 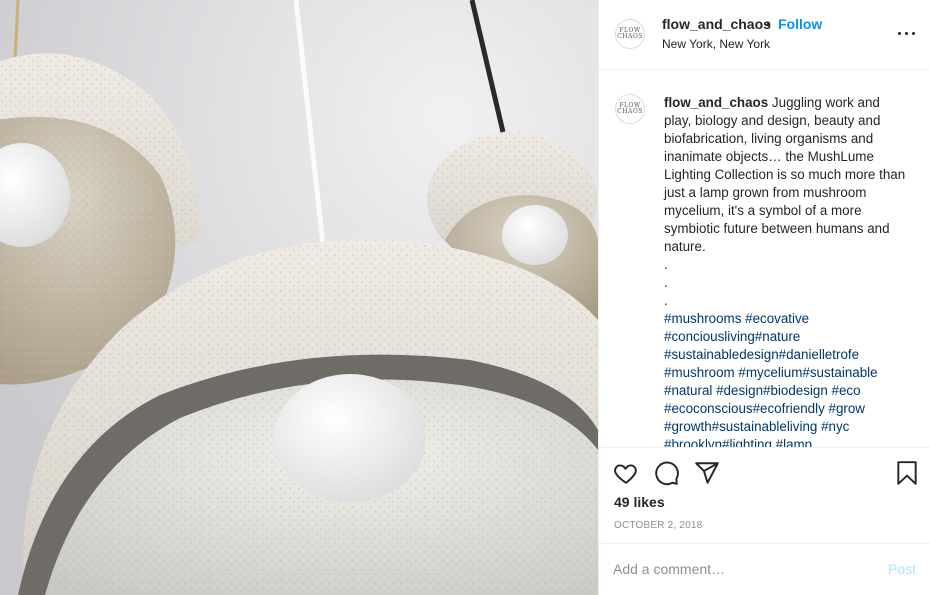 I want to click on header-username: flow_and_chaos, so click(x=716, y=24).